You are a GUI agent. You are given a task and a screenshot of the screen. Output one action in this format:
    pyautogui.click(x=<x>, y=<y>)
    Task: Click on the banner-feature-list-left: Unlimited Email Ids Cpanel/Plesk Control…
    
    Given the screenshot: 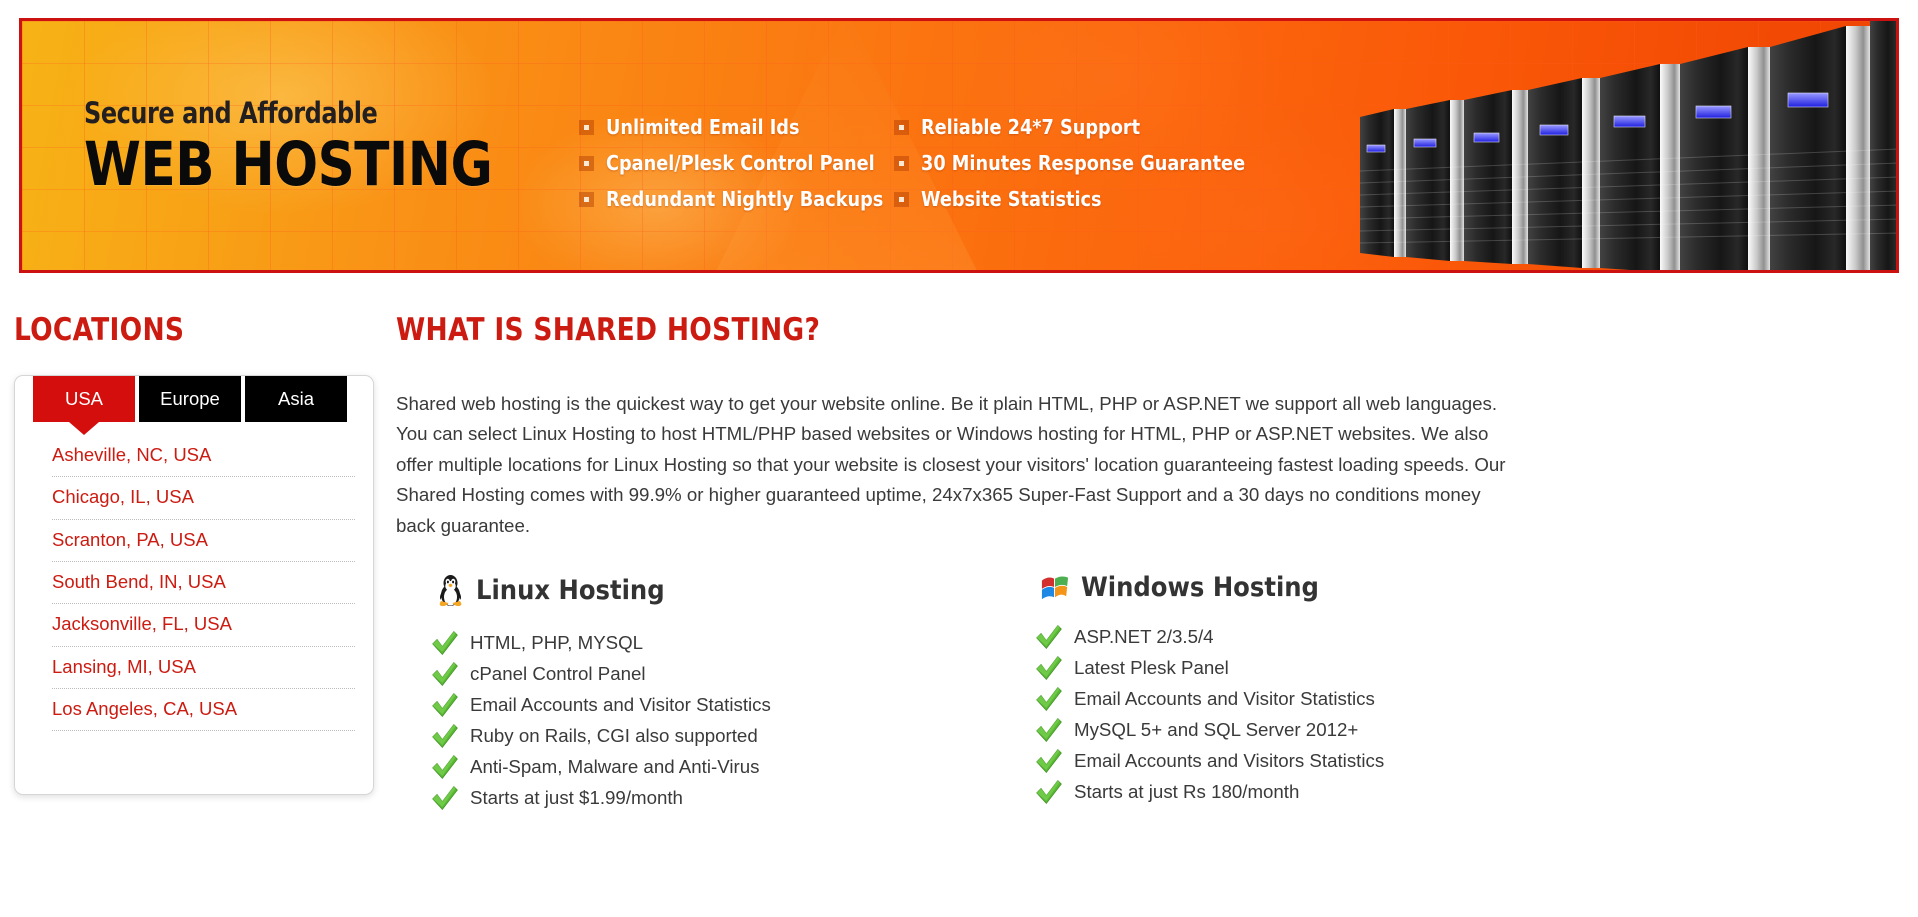 What is the action you would take?
    pyautogui.click(x=737, y=163)
    